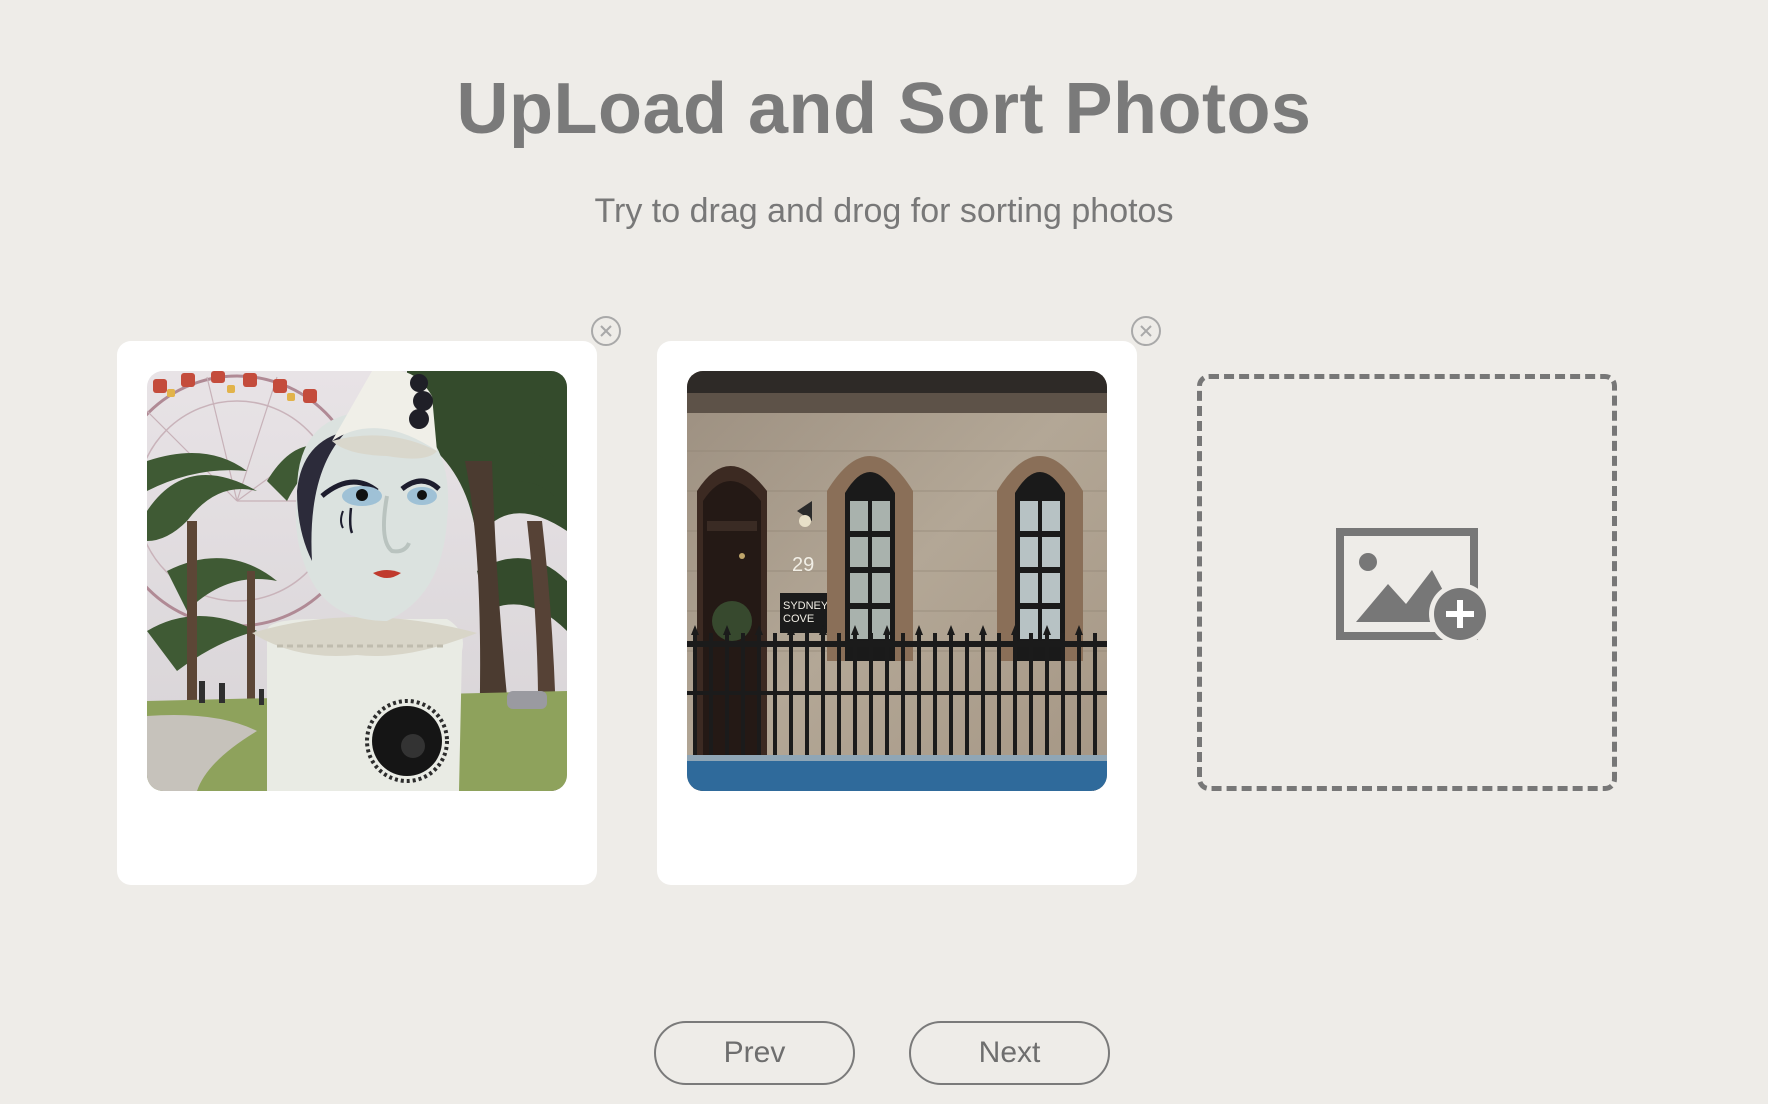 The height and width of the screenshot is (1104, 1768). Describe the element at coordinates (884, 211) in the screenshot. I see `page-subtitle: Try to drag and drog for sorting photos` at that location.